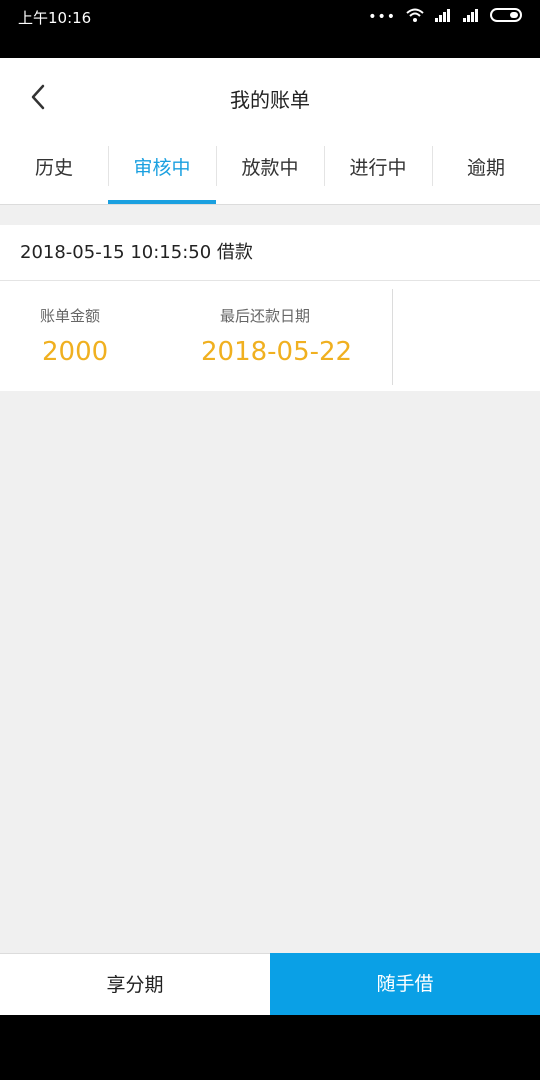 Image resolution: width=540 pixels, height=1080 pixels. I want to click on status-icons: •••, so click(445, 16).